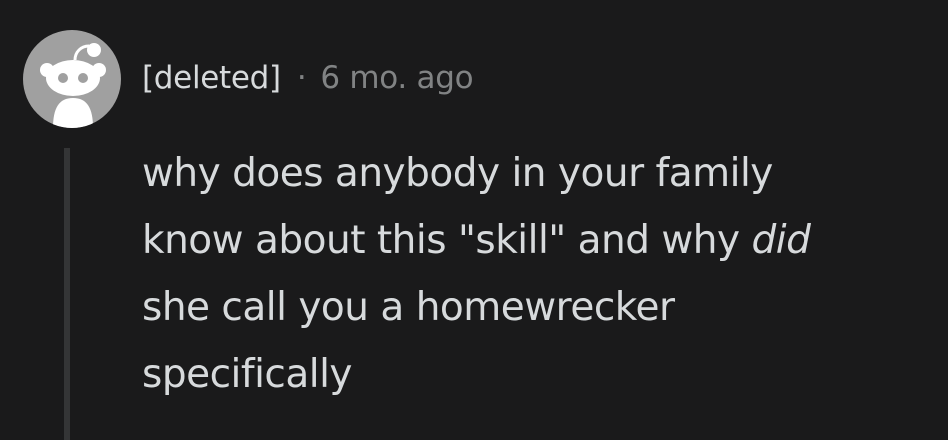 The width and height of the screenshot is (948, 440). What do you see at coordinates (408, 307) in the screenshot?
I see `body-line-3: she call you a homewrecker` at bounding box center [408, 307].